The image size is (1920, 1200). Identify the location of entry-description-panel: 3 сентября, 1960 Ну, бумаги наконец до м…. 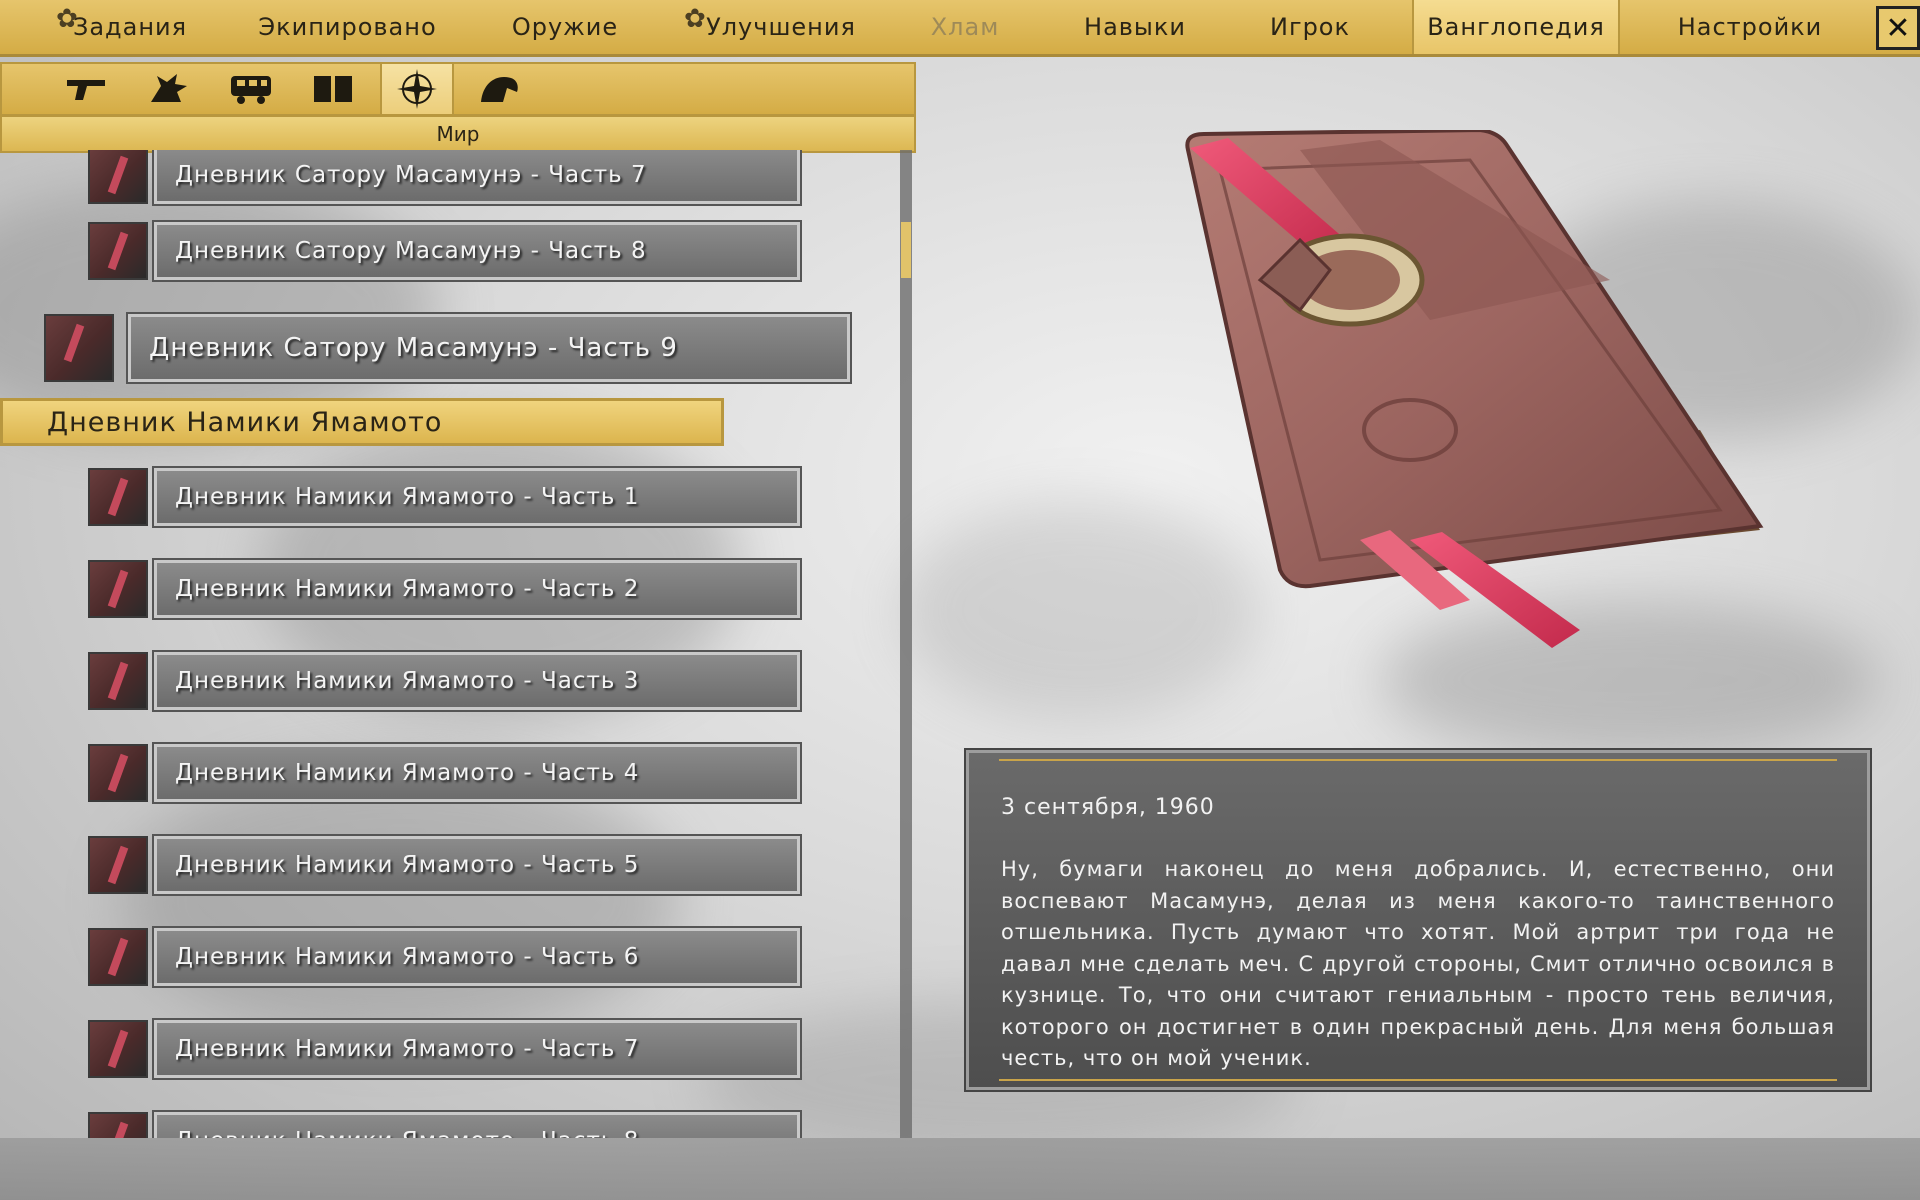
(1418, 920).